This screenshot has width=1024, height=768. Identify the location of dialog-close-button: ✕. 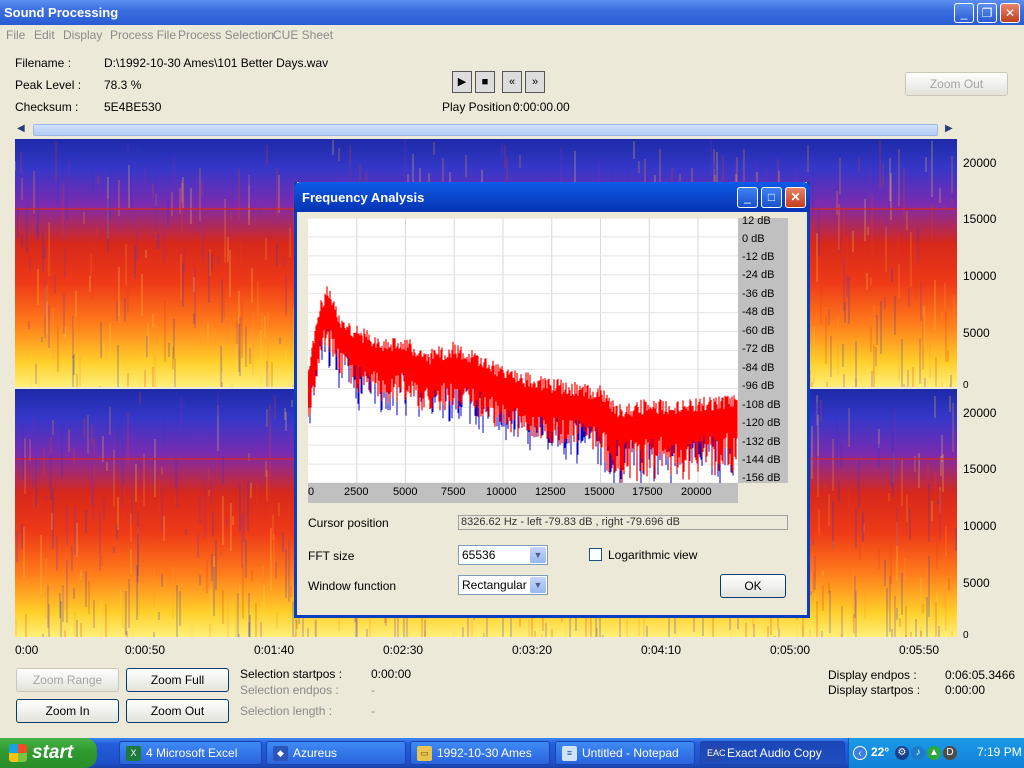
(795, 197).